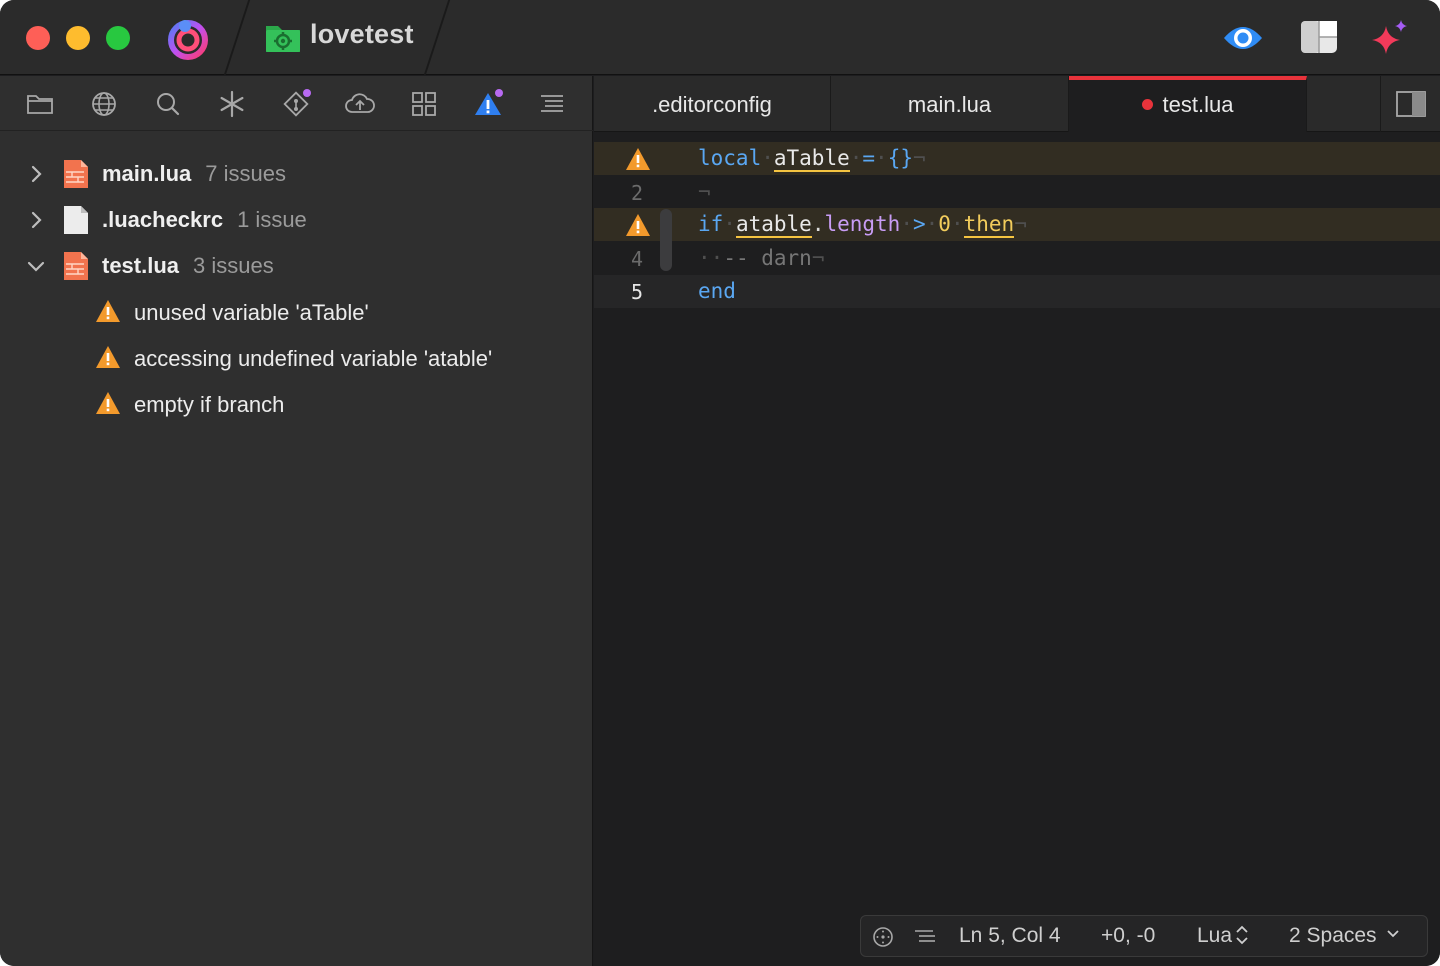 The image size is (1440, 966). I want to click on tab-main-lua: main.lua, so click(950, 104).